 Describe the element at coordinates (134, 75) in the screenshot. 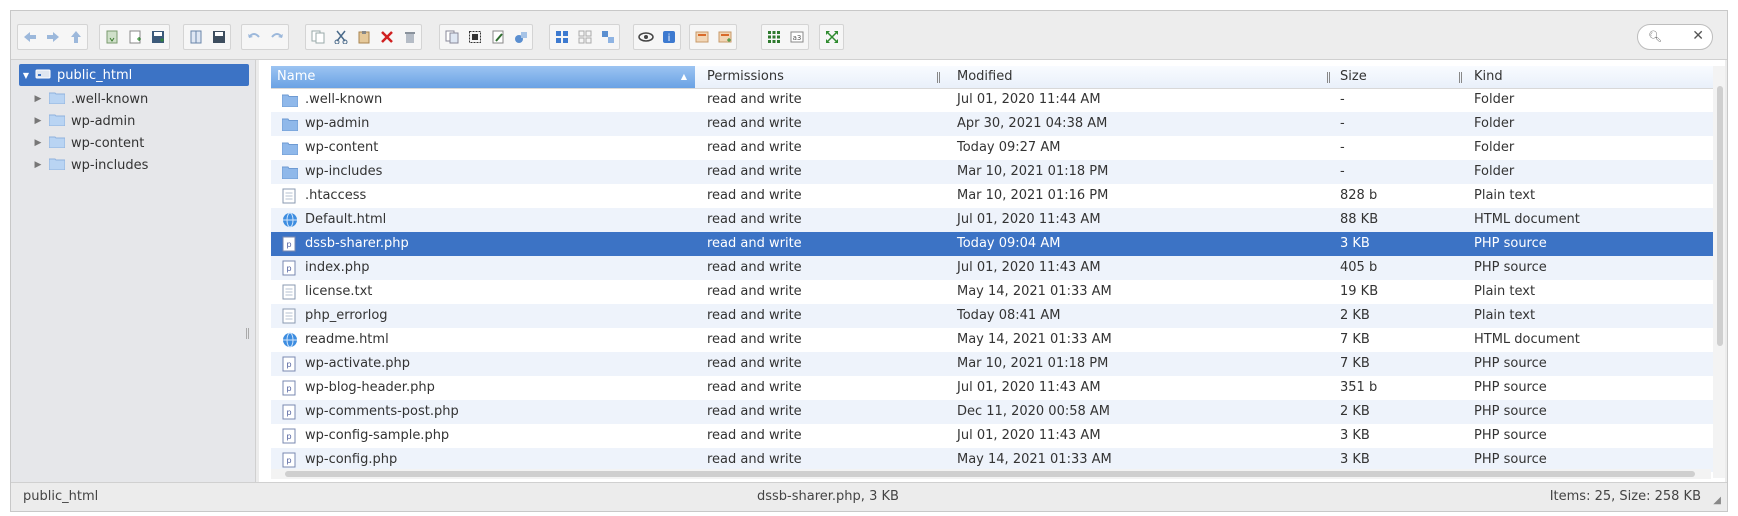

I see `tree-root-public-html: ▼ public_html` at that location.